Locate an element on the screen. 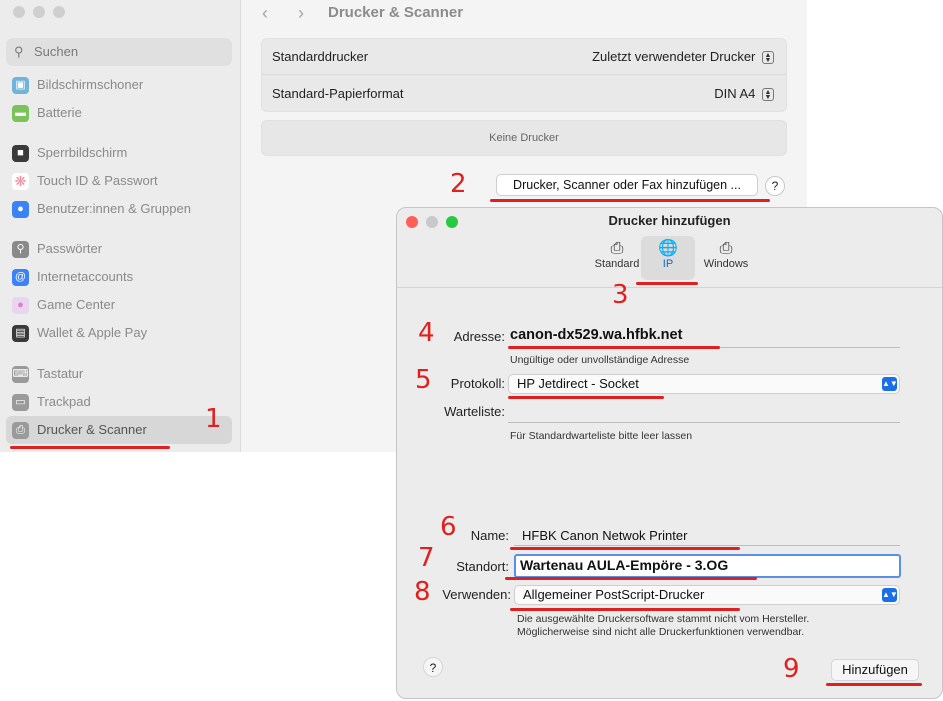 This screenshot has height=701, width=943. dialog-help-button: ? is located at coordinates (433, 667).